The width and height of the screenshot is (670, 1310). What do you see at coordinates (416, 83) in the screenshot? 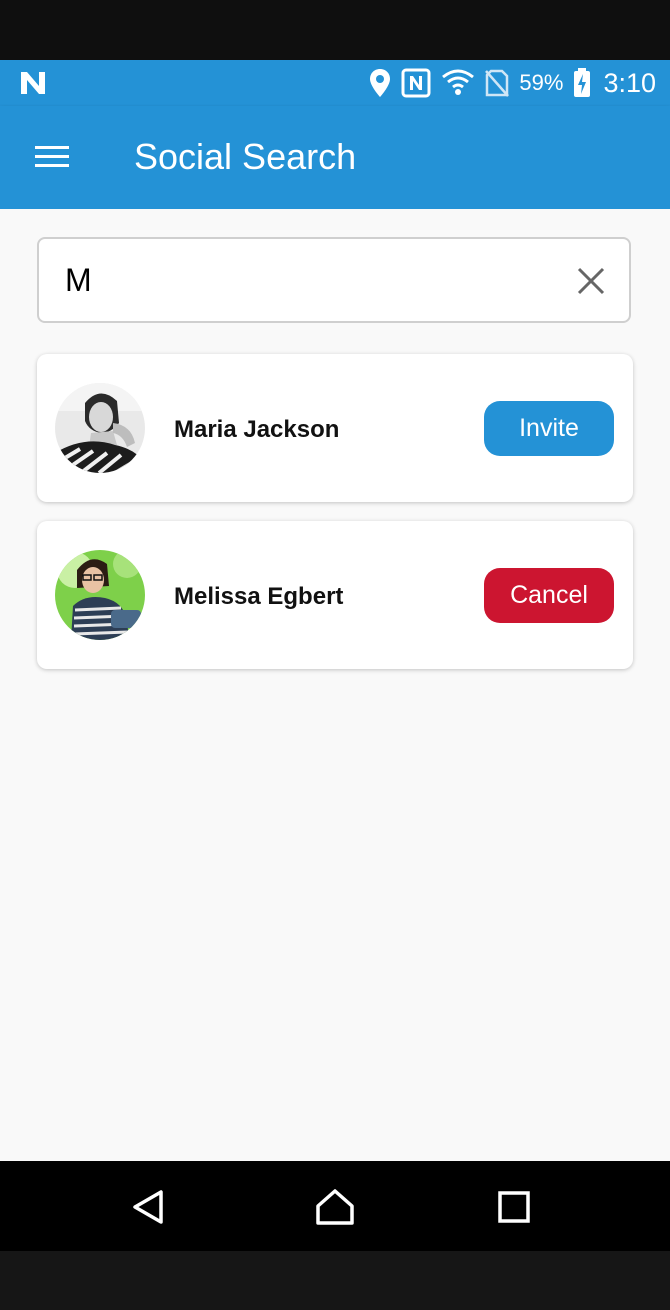
I see `nfc-icon` at bounding box center [416, 83].